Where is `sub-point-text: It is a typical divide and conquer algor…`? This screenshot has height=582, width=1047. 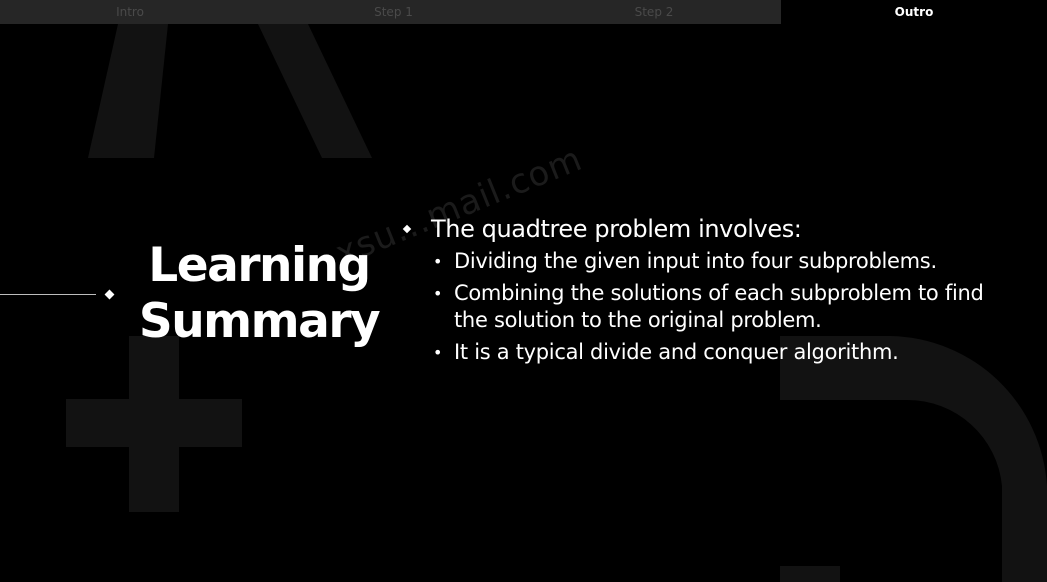
sub-point-text: It is a typical divide and conquer algor… is located at coordinates (676, 352).